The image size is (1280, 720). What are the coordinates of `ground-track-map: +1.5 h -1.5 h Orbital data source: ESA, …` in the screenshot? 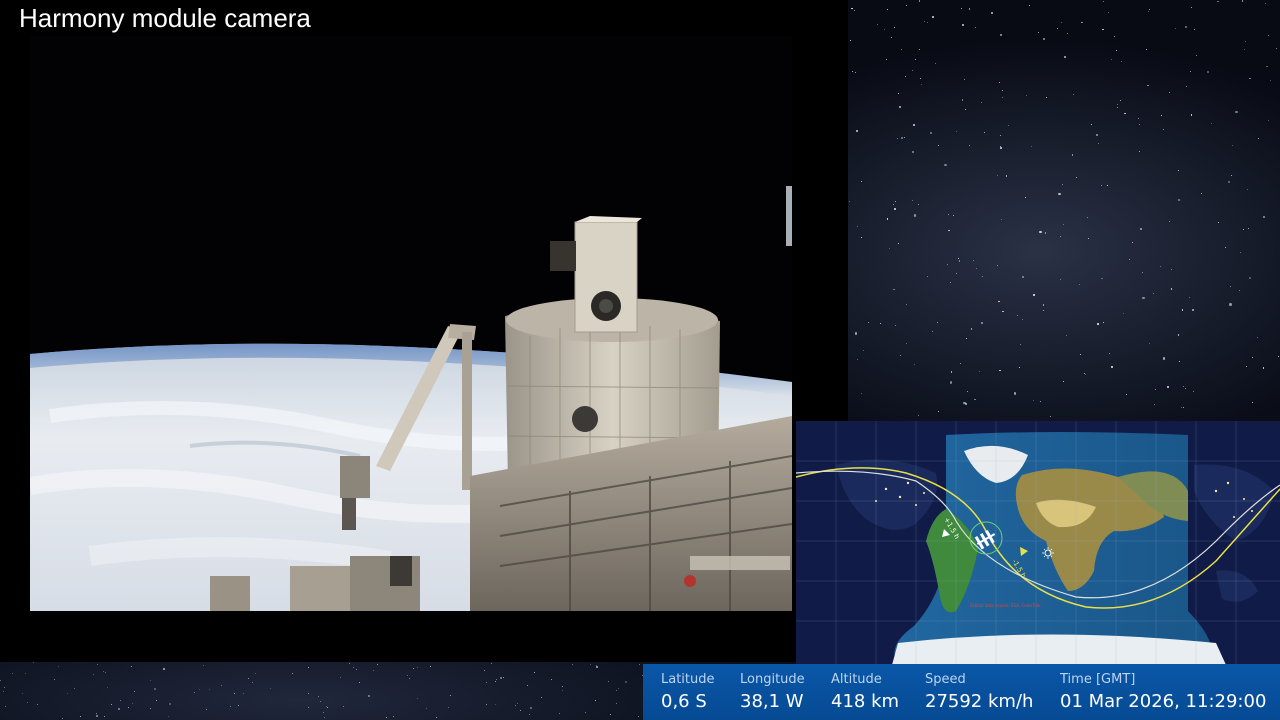 It's located at (1038, 543).